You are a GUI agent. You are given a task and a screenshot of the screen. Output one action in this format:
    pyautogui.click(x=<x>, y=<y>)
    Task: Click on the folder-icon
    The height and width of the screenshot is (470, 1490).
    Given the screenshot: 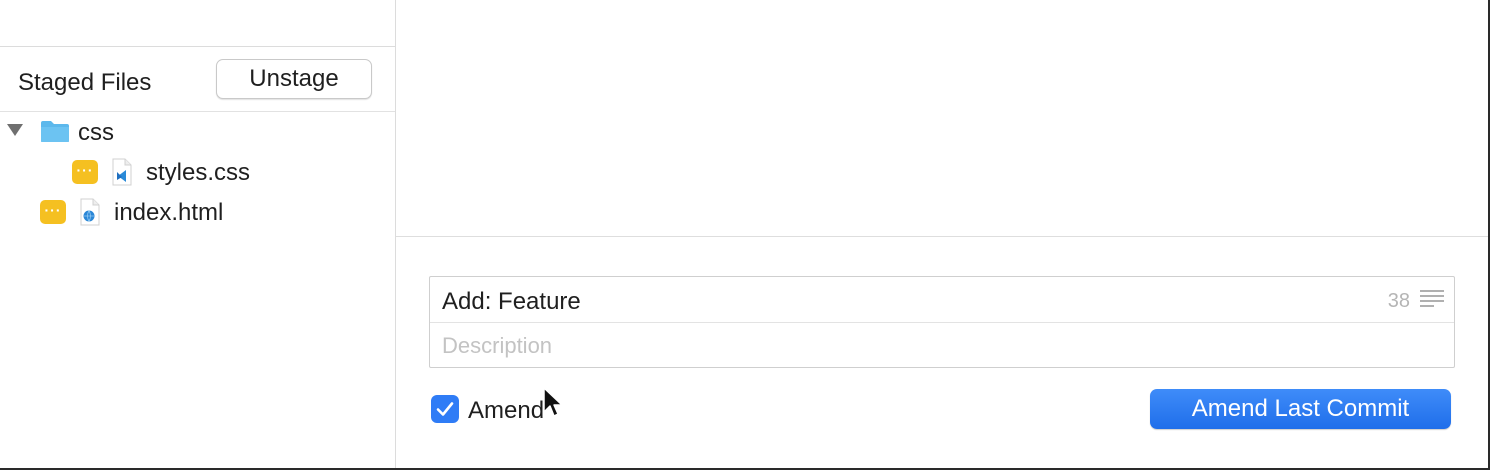 What is the action you would take?
    pyautogui.click(x=55, y=131)
    